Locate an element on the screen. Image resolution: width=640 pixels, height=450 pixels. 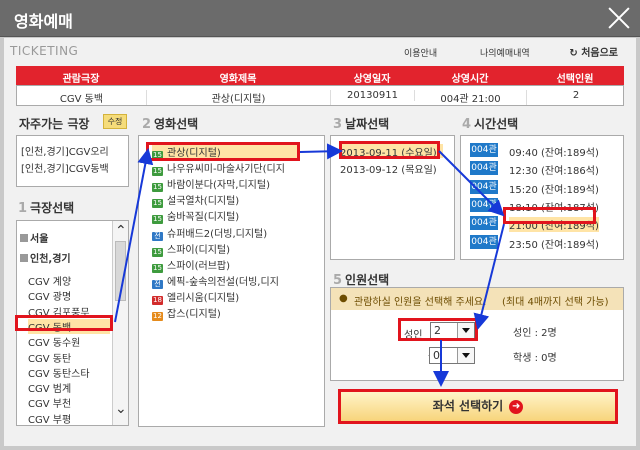
arrow-date-to-time is located at coordinates (471, 183).